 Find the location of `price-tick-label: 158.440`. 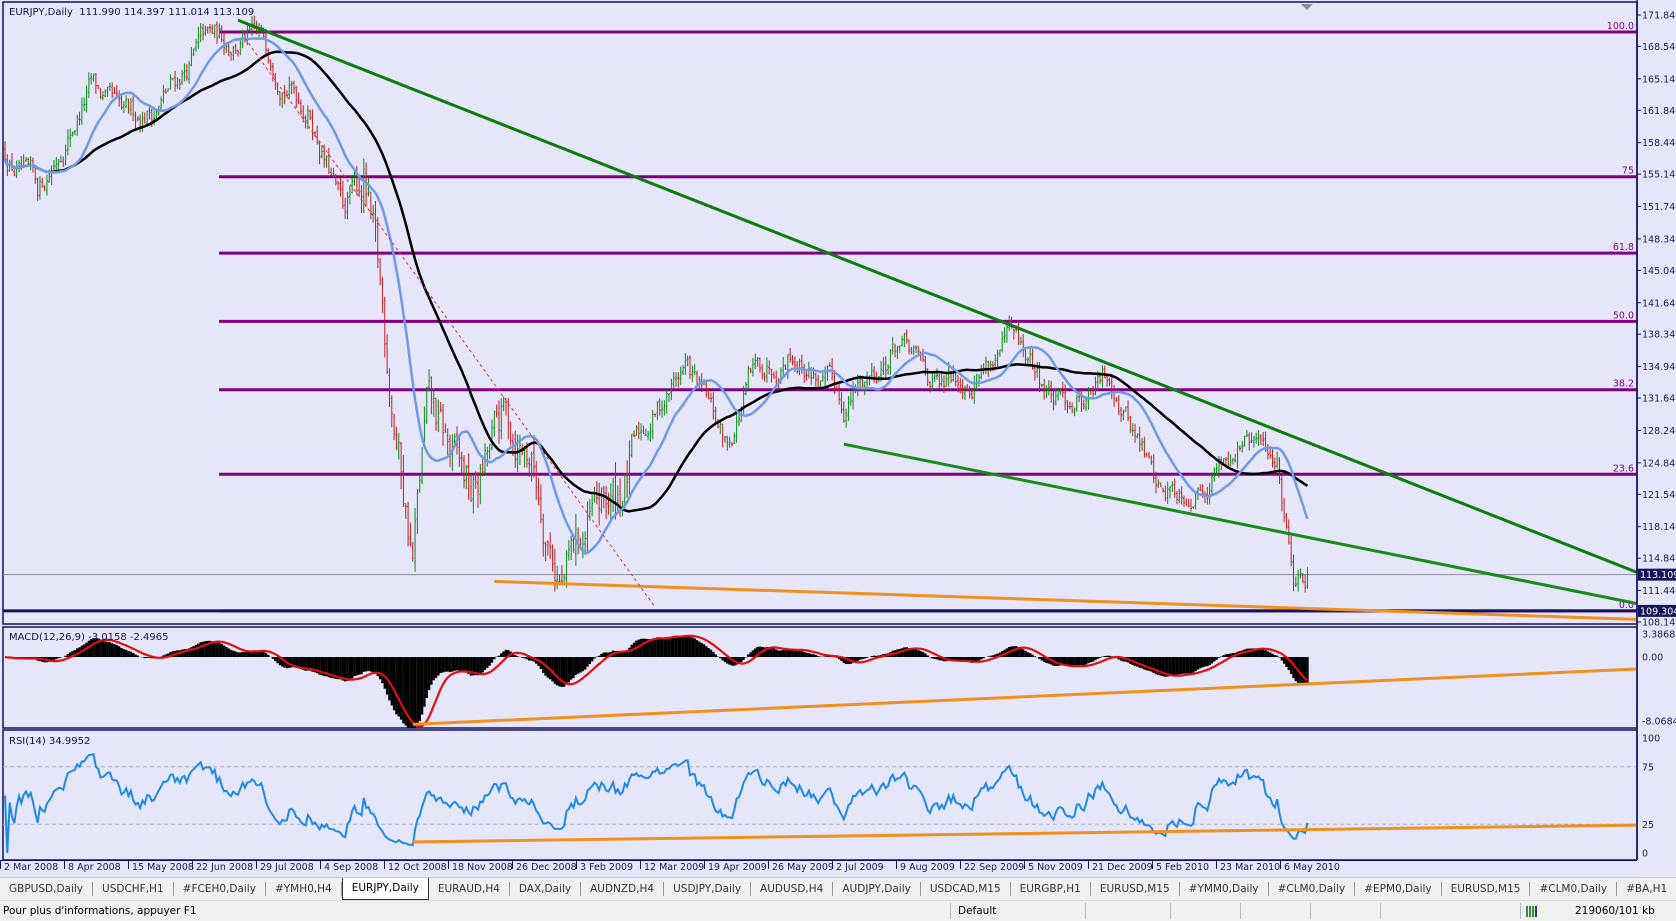

price-tick-label: 158.440 is located at coordinates (1659, 143).